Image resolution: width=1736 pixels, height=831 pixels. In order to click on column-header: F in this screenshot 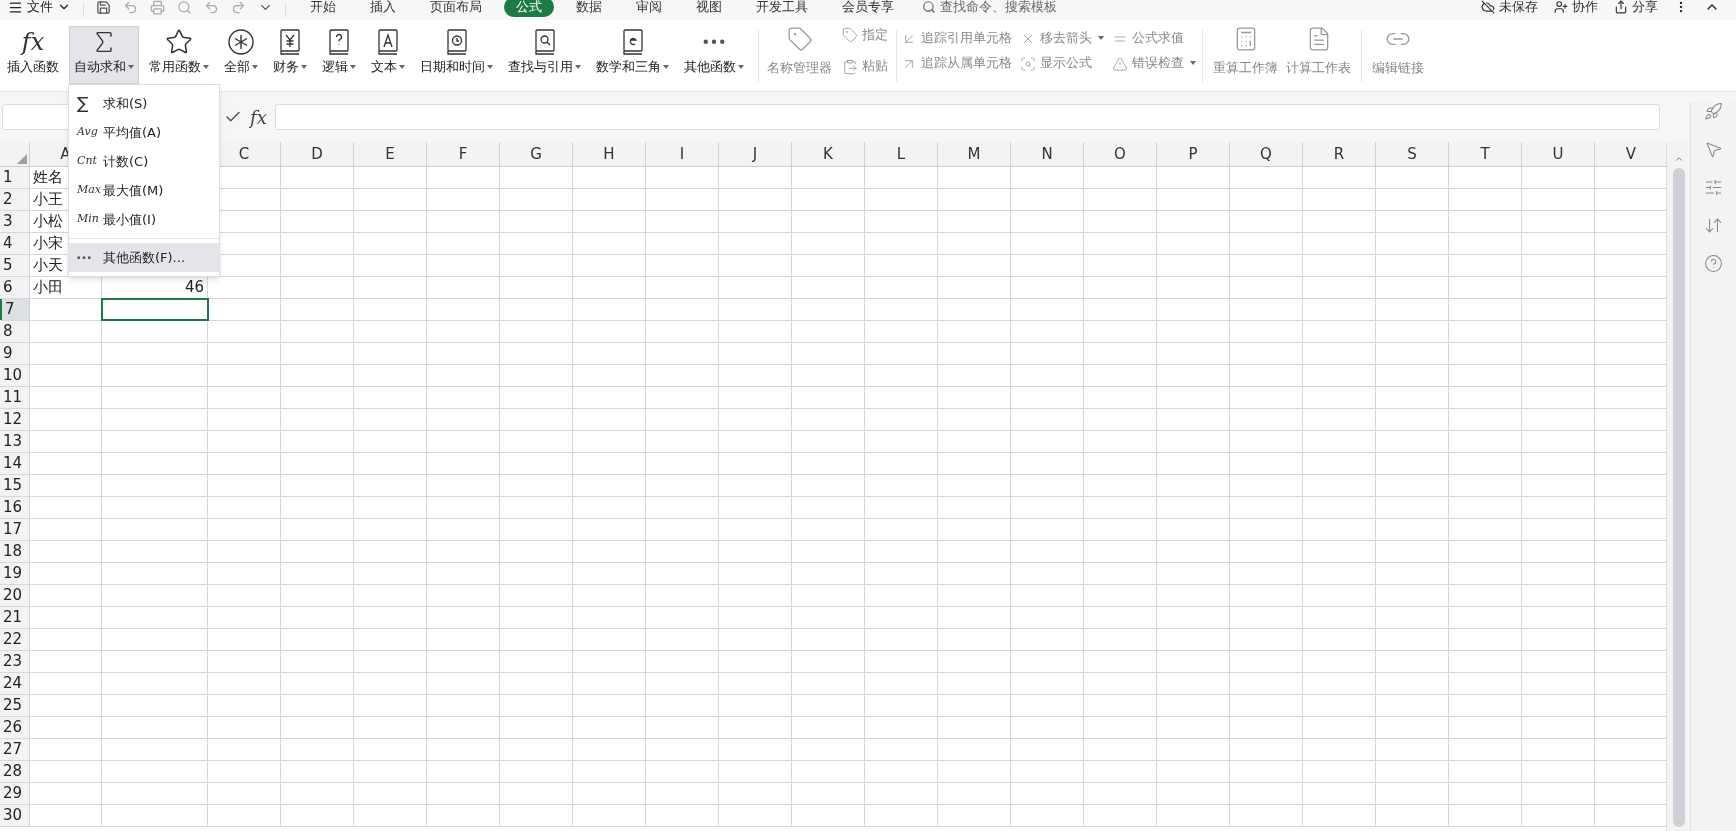, I will do `click(463, 154)`.